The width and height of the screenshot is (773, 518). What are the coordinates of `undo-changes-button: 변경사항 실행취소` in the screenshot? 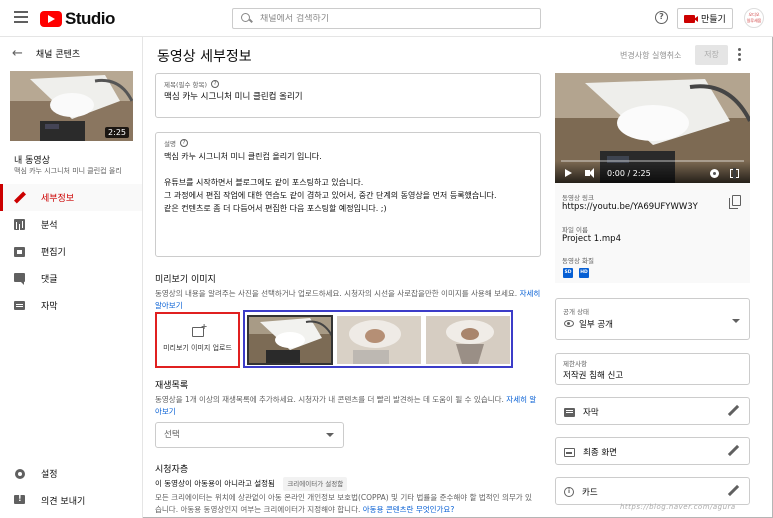 It's located at (650, 55).